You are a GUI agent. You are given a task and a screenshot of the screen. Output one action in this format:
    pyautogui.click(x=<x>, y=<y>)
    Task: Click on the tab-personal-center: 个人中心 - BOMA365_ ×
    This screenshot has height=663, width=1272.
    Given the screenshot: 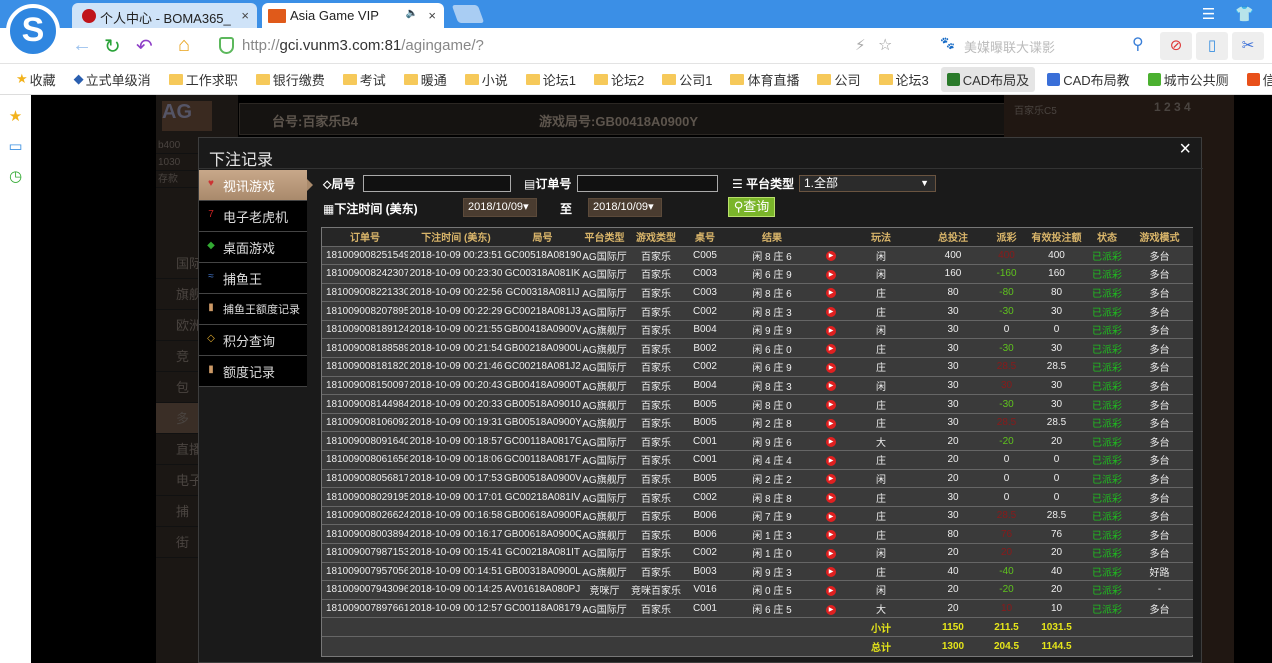 What is the action you would take?
    pyautogui.click(x=164, y=15)
    